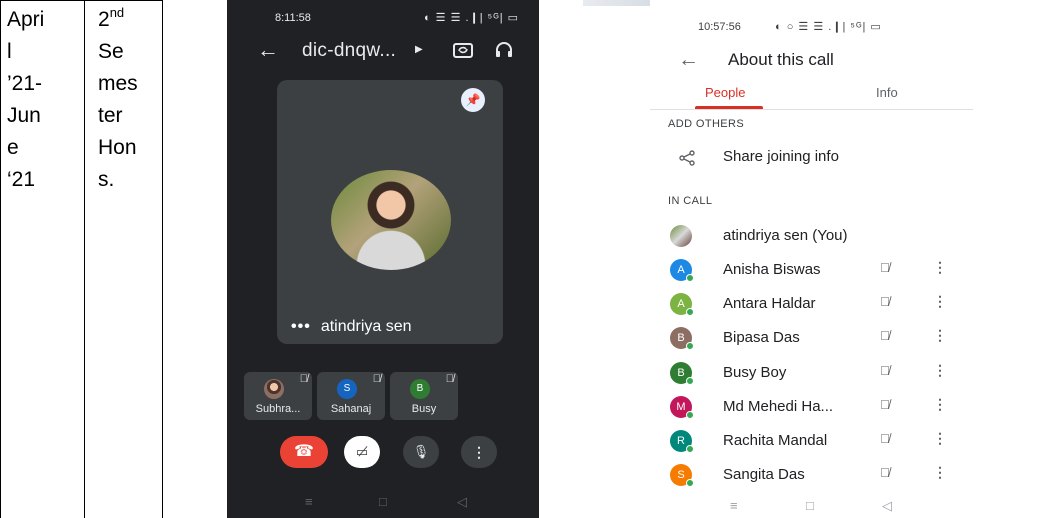 The image size is (1043, 518). I want to click on phone-hangup-icon: ☎, so click(304, 451).